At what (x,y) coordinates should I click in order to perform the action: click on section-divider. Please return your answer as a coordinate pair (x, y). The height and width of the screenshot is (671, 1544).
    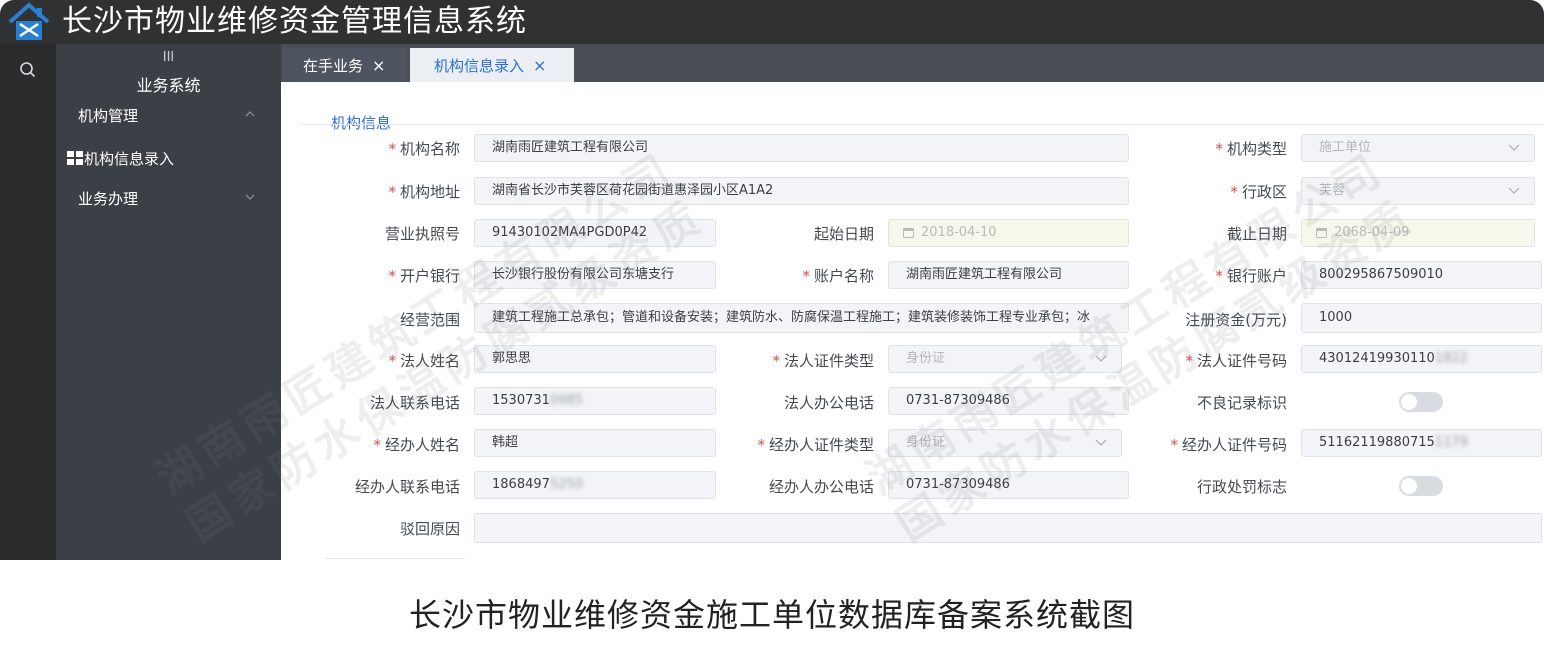
    Looking at the image, I should click on (922, 124).